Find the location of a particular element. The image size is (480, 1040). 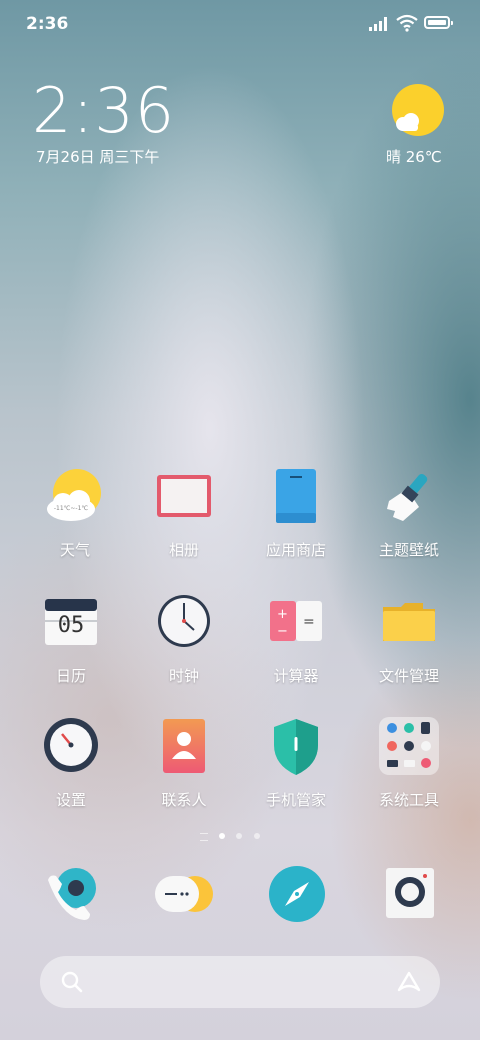

shield-icon is located at coordinates (296, 747).